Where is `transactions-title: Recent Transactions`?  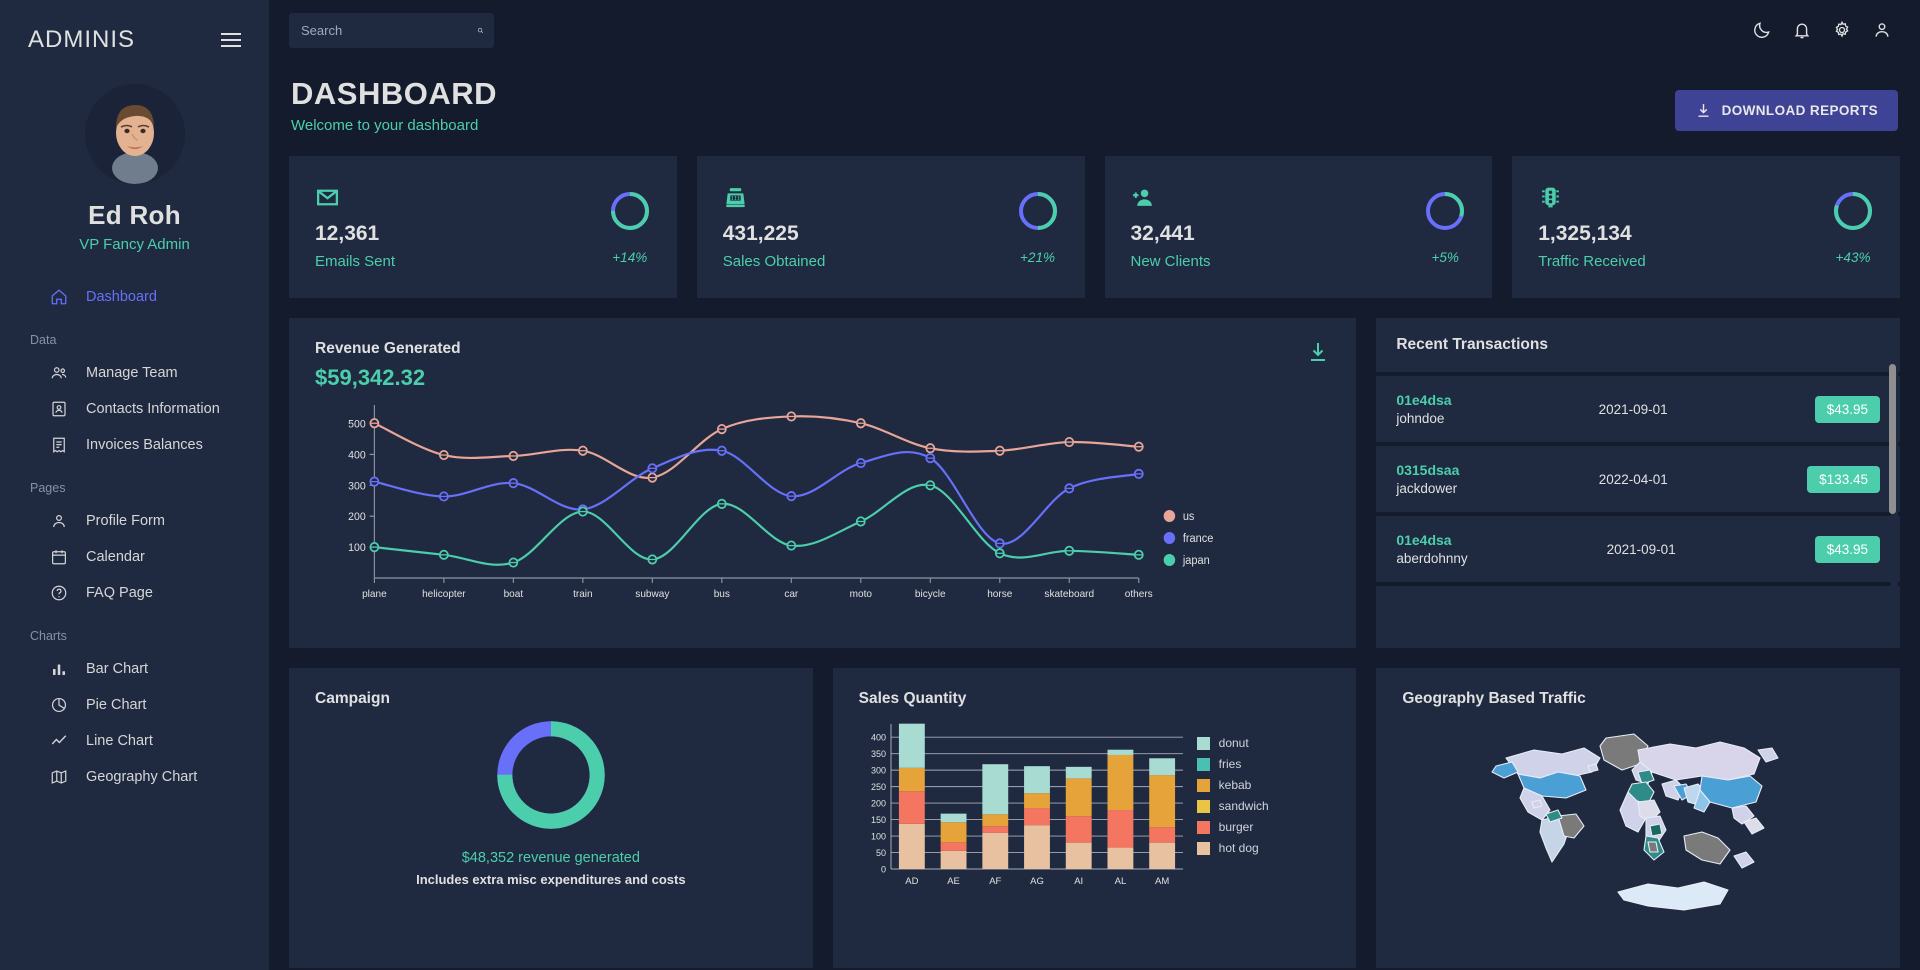
transactions-title: Recent Transactions is located at coordinates (1638, 347).